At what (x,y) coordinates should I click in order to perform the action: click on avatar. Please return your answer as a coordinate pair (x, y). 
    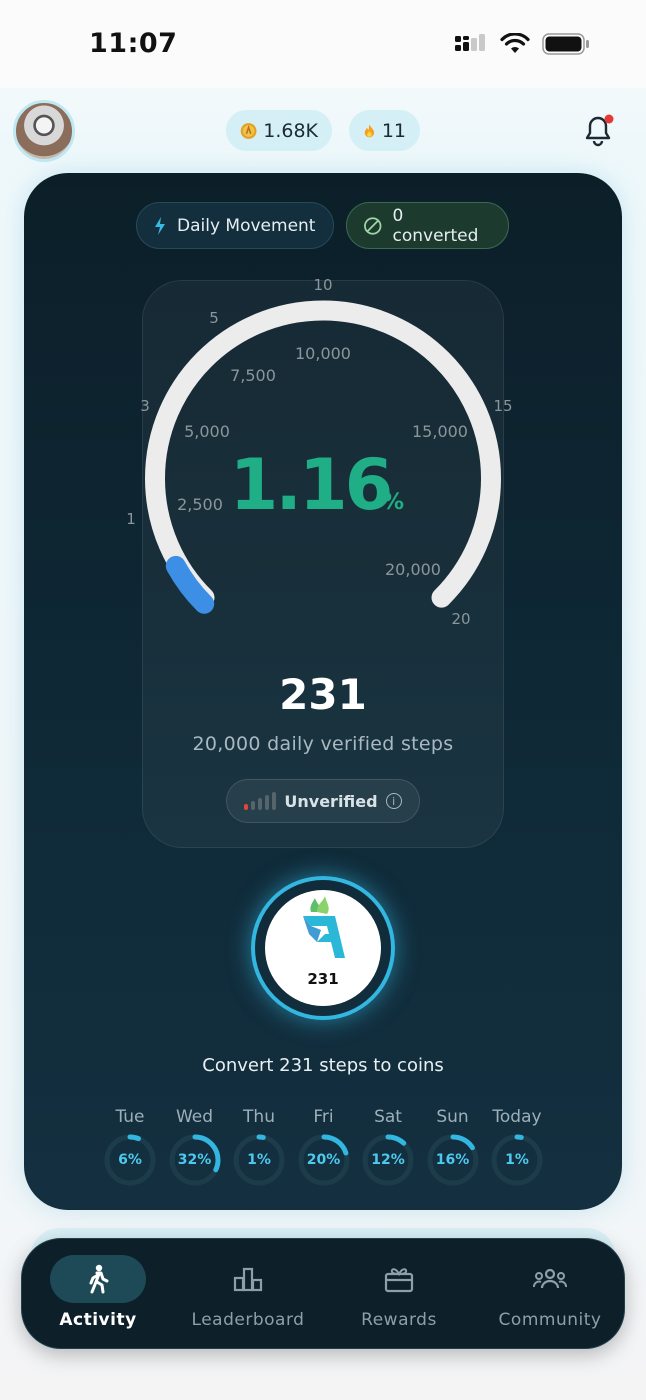
    Looking at the image, I should click on (44, 131).